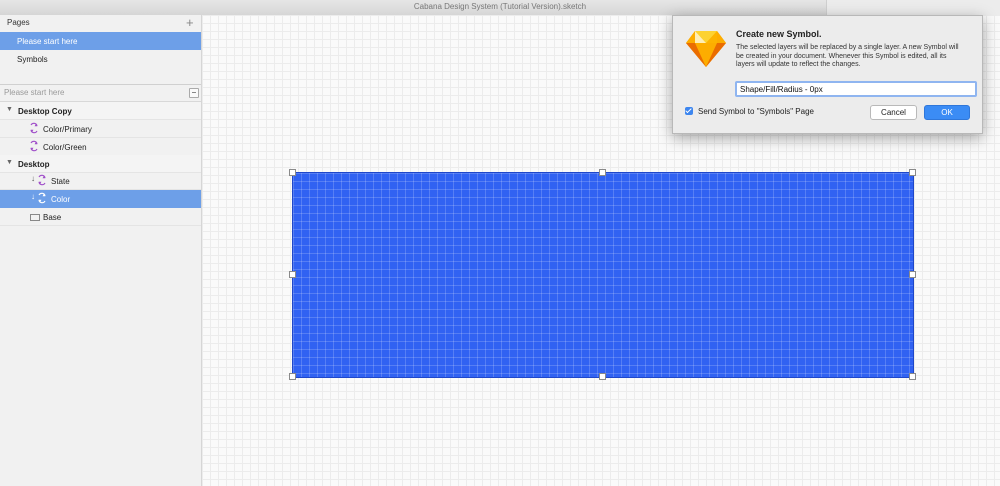 This screenshot has height=486, width=1000. Describe the element at coordinates (60, 181) in the screenshot. I see `layer-label: State` at that location.